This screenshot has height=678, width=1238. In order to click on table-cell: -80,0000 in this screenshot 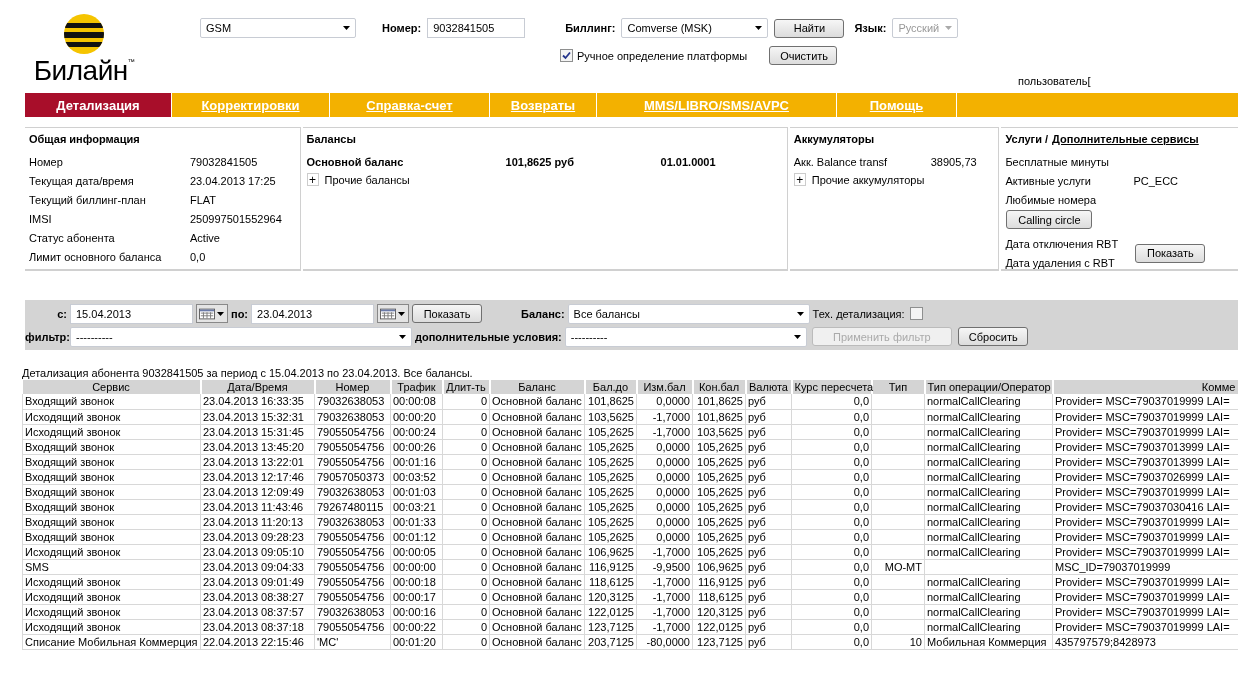, I will do `click(668, 641)`.